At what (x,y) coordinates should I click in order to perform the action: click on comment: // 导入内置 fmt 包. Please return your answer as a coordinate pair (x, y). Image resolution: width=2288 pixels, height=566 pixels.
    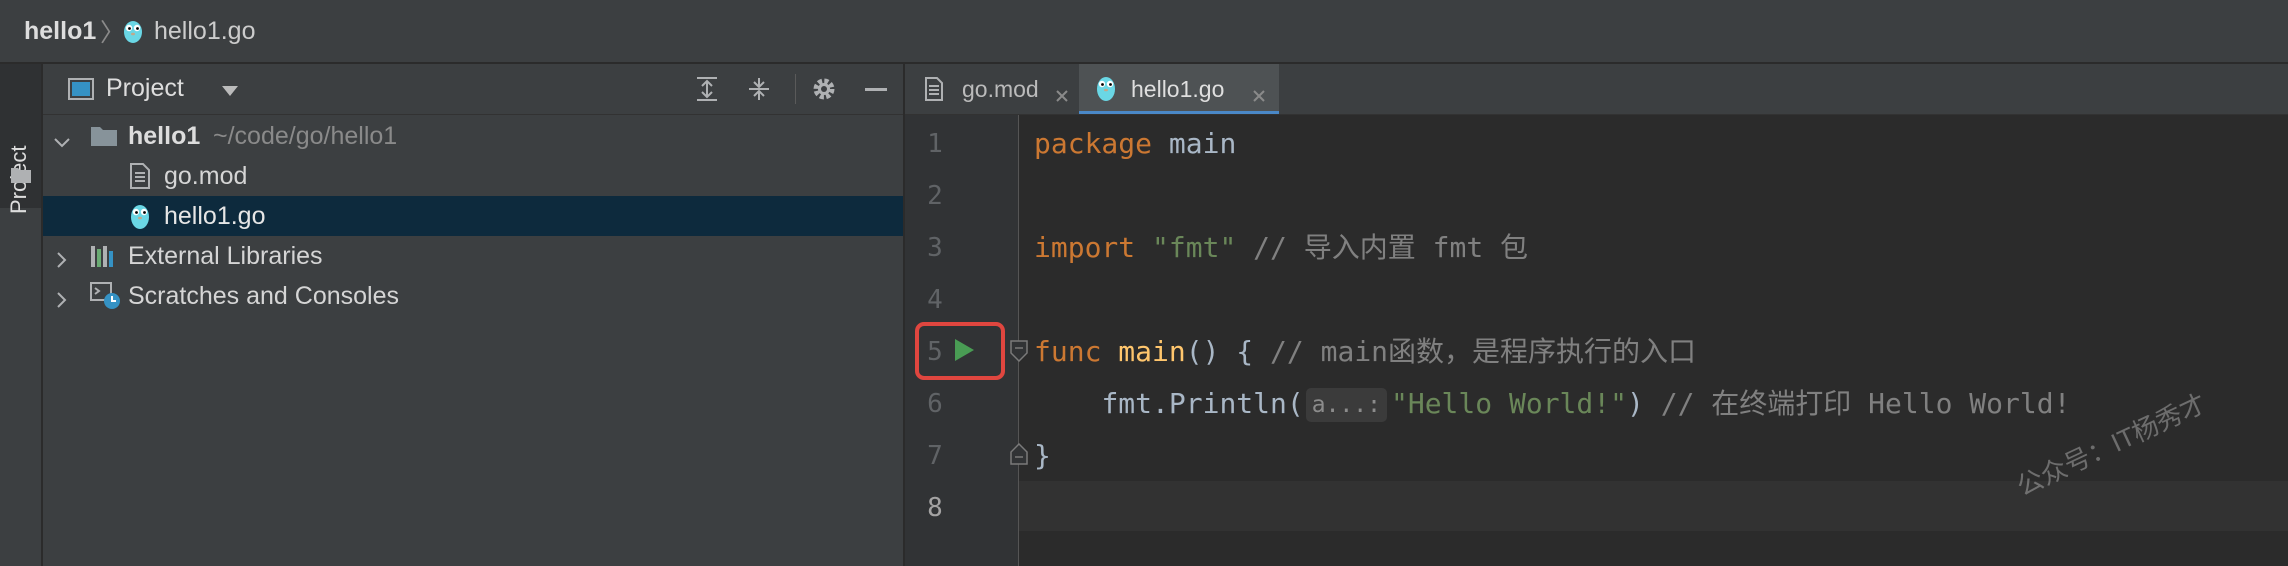
    Looking at the image, I should click on (1382, 247).